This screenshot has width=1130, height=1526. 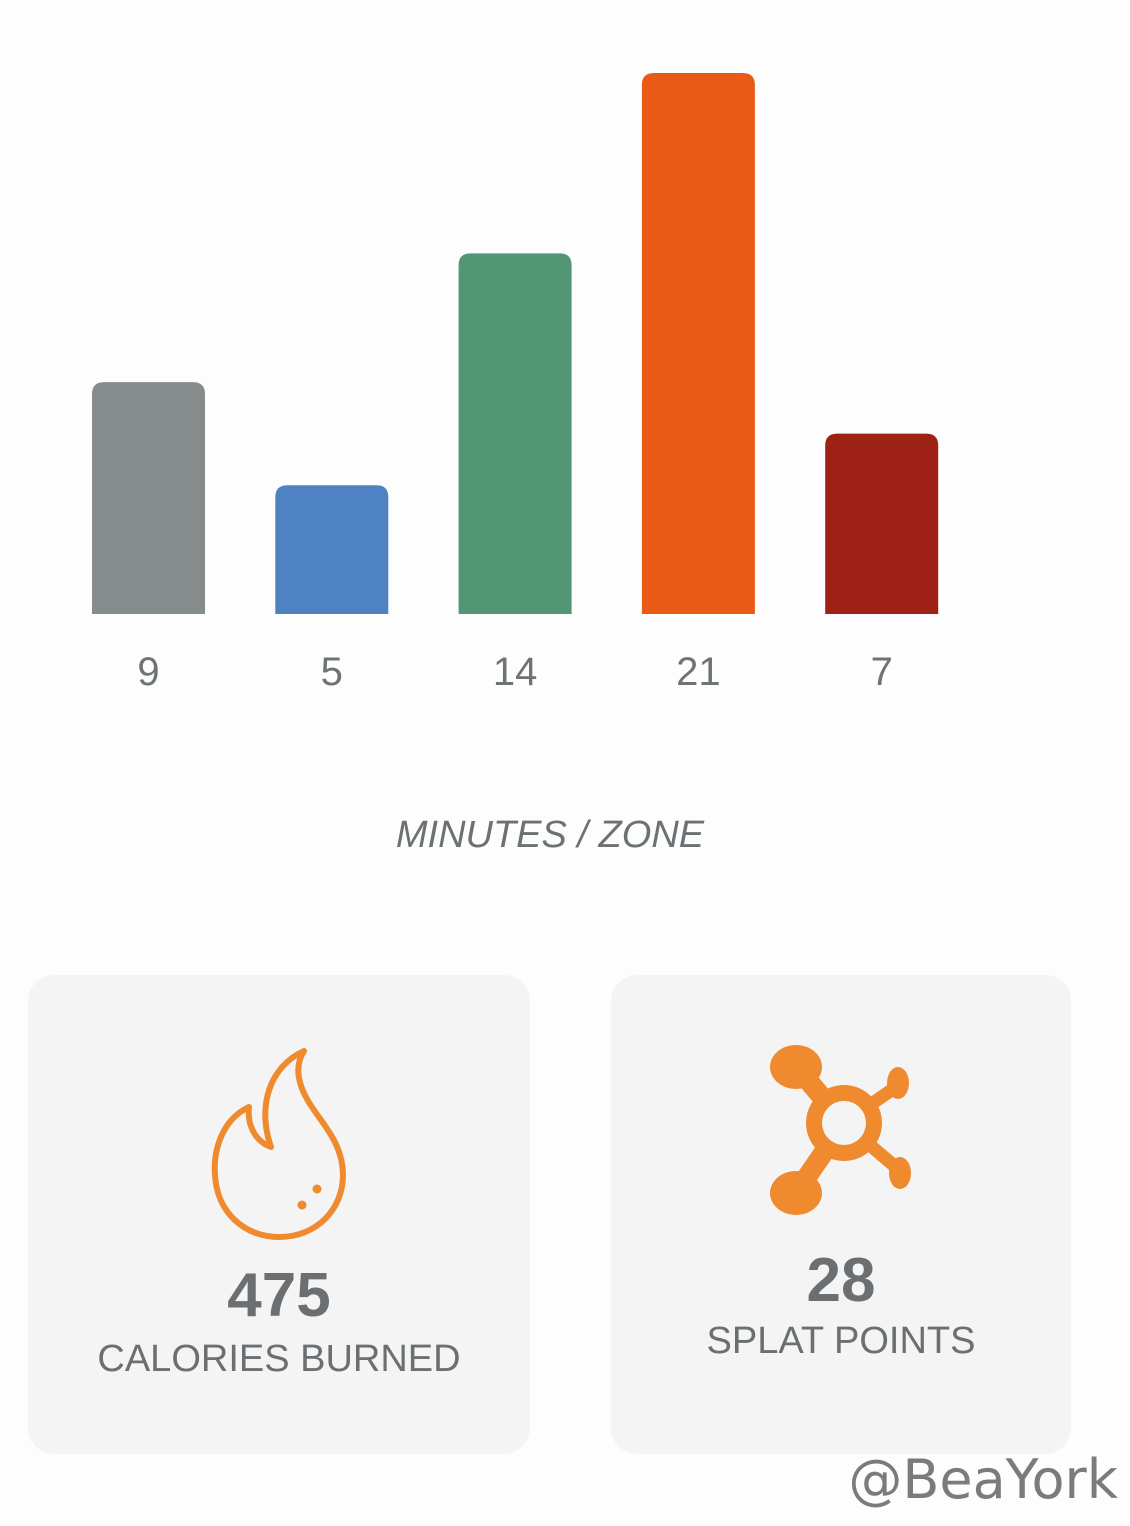 What do you see at coordinates (279, 1359) in the screenshot?
I see `calories-label: CALORIES BURNED` at bounding box center [279, 1359].